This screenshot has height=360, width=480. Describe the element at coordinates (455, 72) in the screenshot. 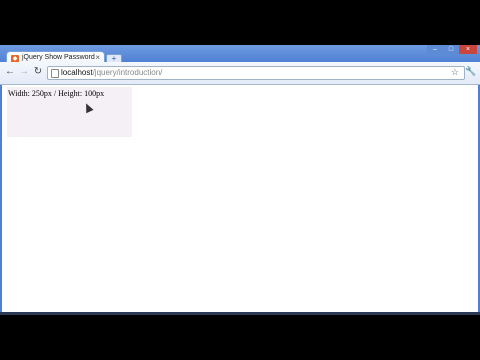

I see `star-icon: ☆` at that location.